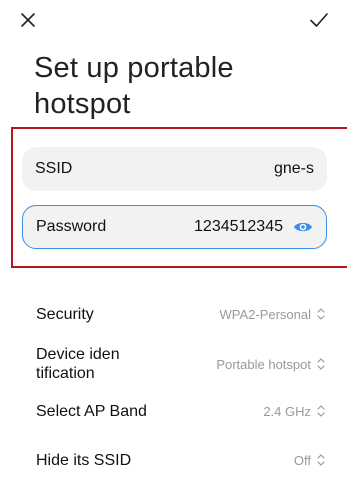 The image size is (347, 480). Describe the element at coordinates (65, 314) in the screenshot. I see `security-label: Security` at that location.